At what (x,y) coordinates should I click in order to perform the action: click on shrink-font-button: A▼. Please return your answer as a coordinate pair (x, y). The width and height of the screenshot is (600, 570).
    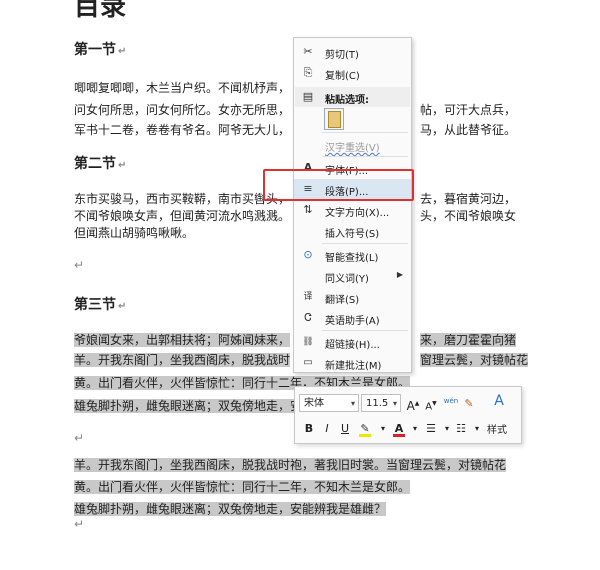
    Looking at the image, I should click on (431, 404).